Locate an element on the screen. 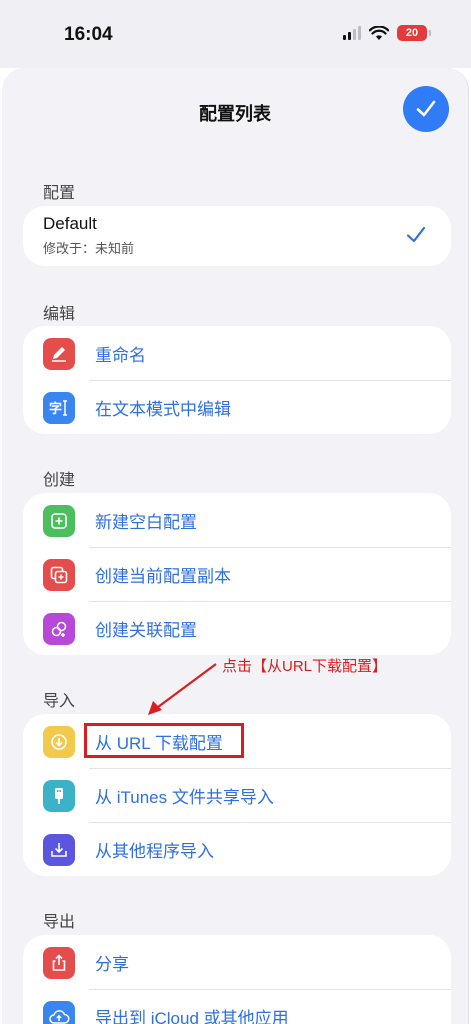  svg-text: 字 is located at coordinates (55, 409).